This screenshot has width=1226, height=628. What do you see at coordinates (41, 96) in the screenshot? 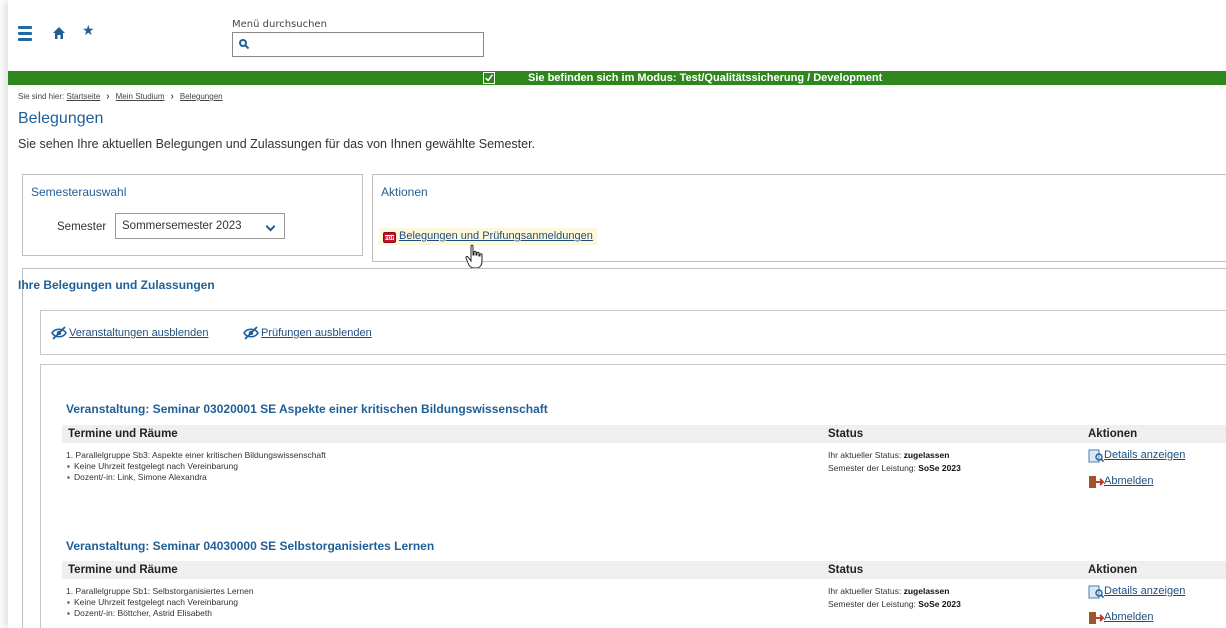
I see `breadcrumb-prefix: Sie sind hier:` at bounding box center [41, 96].